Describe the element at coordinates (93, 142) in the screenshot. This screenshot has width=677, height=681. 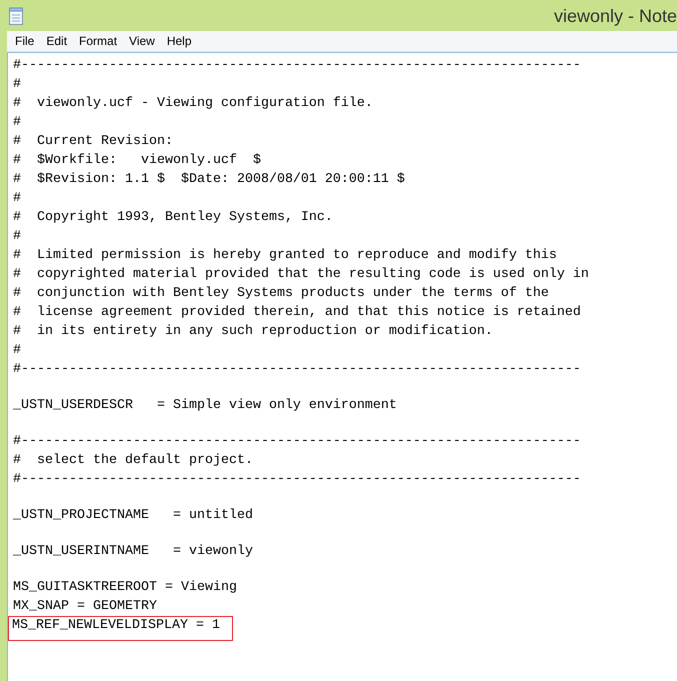
I see `code-line: # Current Revision:` at that location.